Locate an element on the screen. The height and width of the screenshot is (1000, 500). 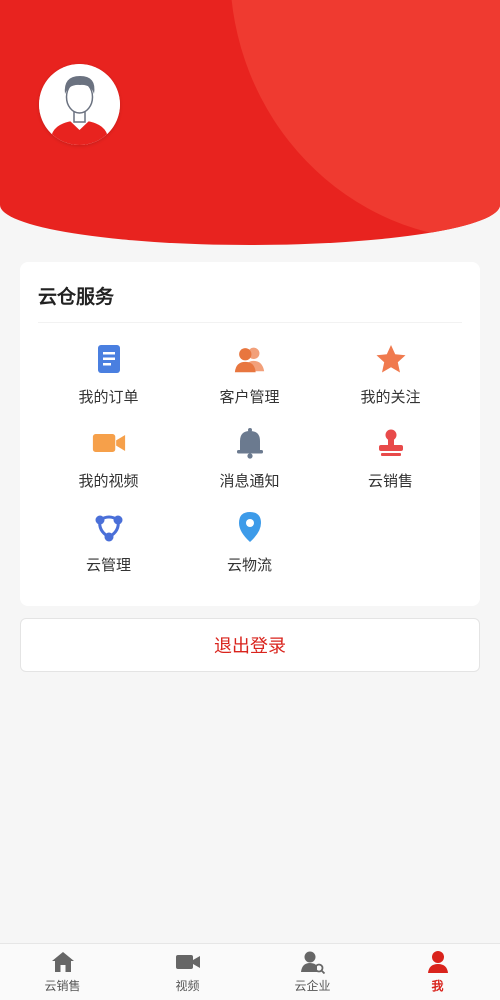
avatar is located at coordinates (79, 104).